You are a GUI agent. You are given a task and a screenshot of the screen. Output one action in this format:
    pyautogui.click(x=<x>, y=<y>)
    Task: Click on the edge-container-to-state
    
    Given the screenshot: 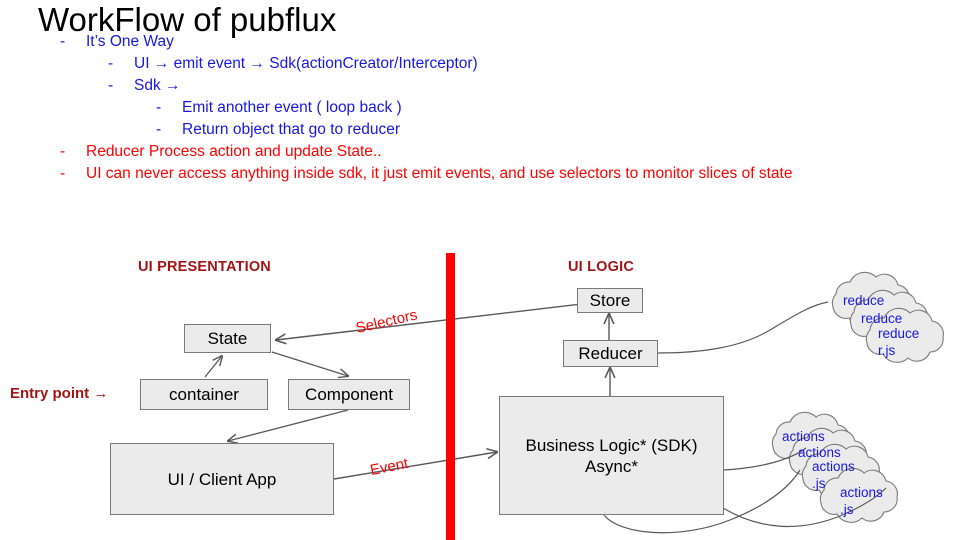 What is the action you would take?
    pyautogui.click(x=213, y=367)
    